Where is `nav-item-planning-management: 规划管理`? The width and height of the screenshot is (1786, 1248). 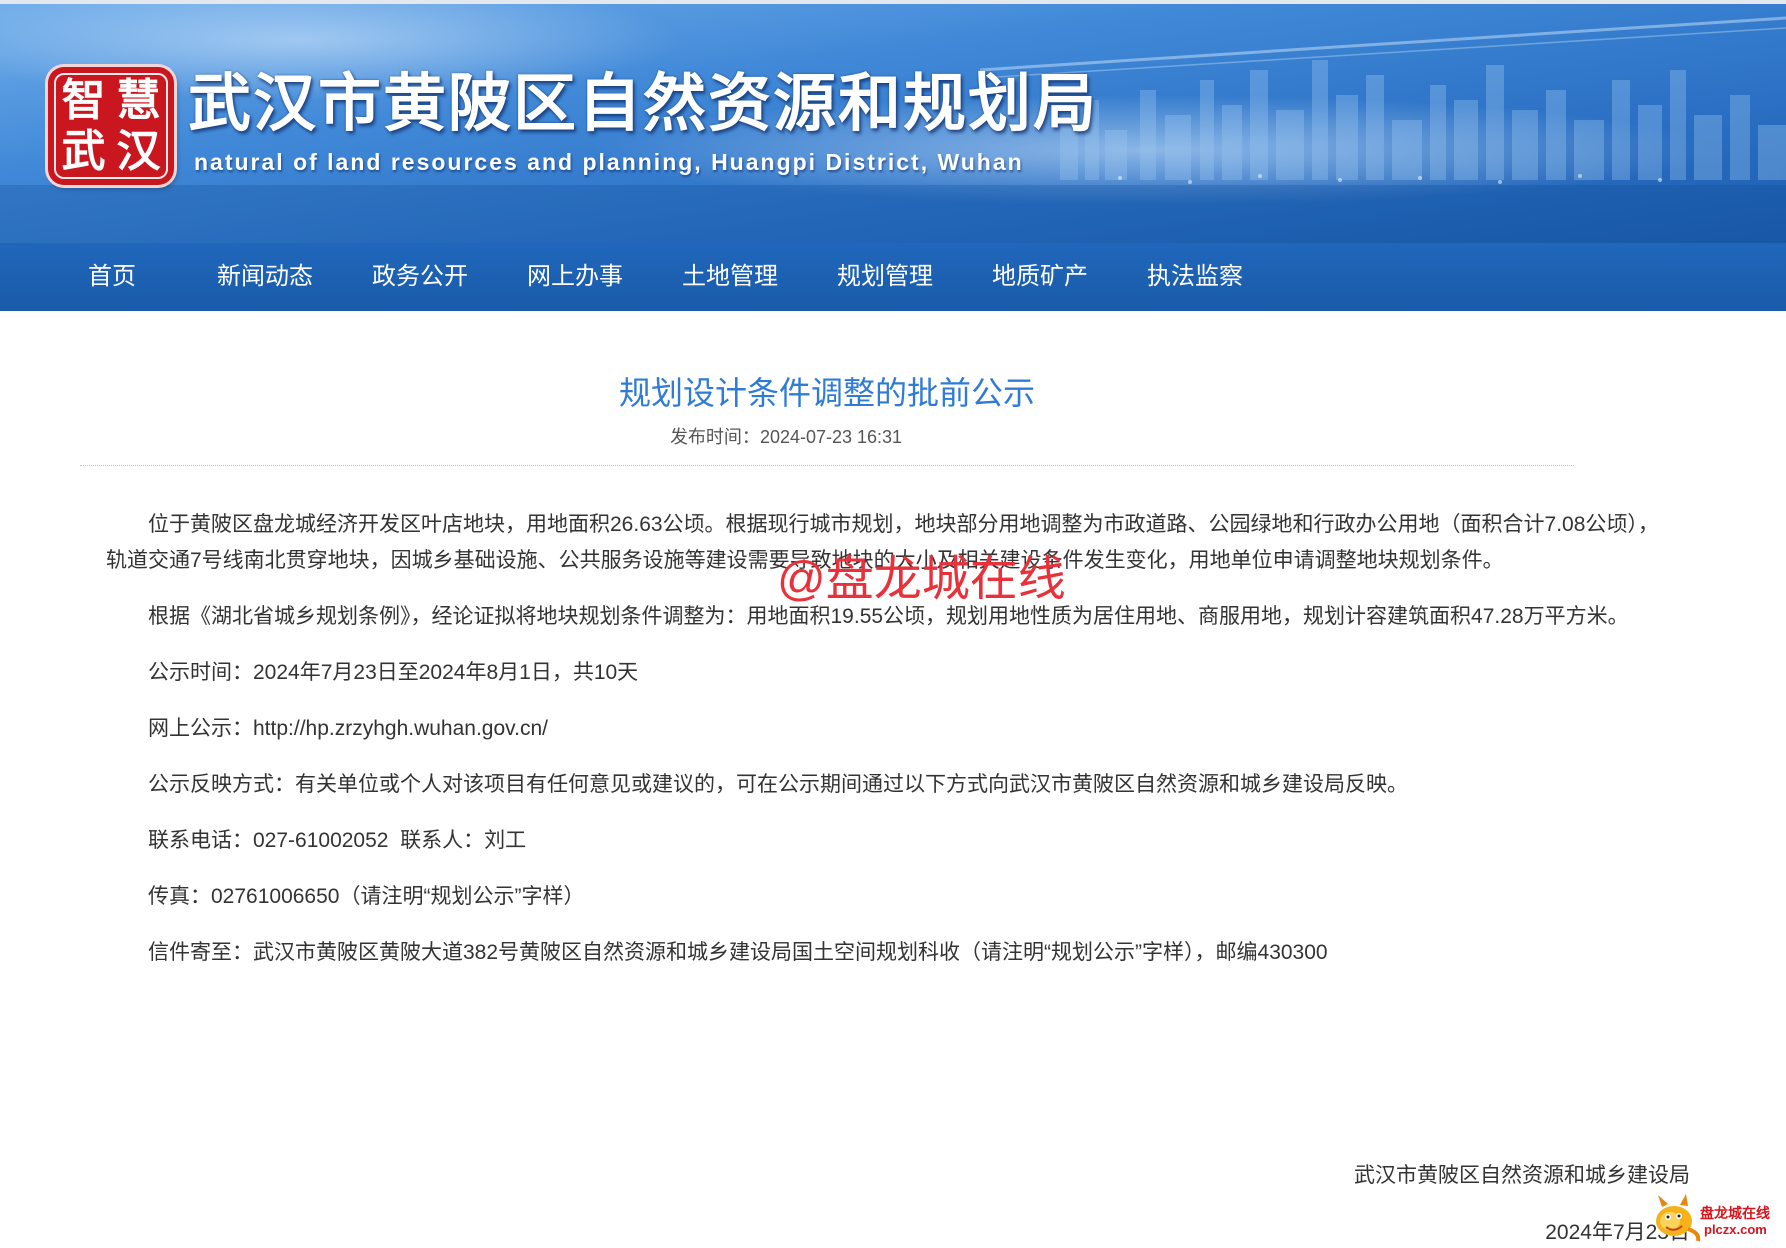 nav-item-planning-management: 规划管理 is located at coordinates (914, 277).